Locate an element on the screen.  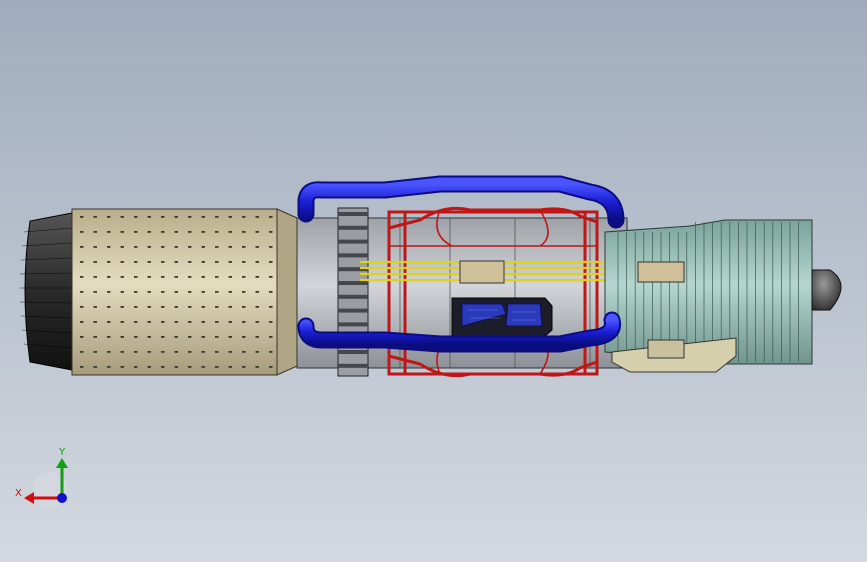
x-axis-label: X is located at coordinates (18, 493).